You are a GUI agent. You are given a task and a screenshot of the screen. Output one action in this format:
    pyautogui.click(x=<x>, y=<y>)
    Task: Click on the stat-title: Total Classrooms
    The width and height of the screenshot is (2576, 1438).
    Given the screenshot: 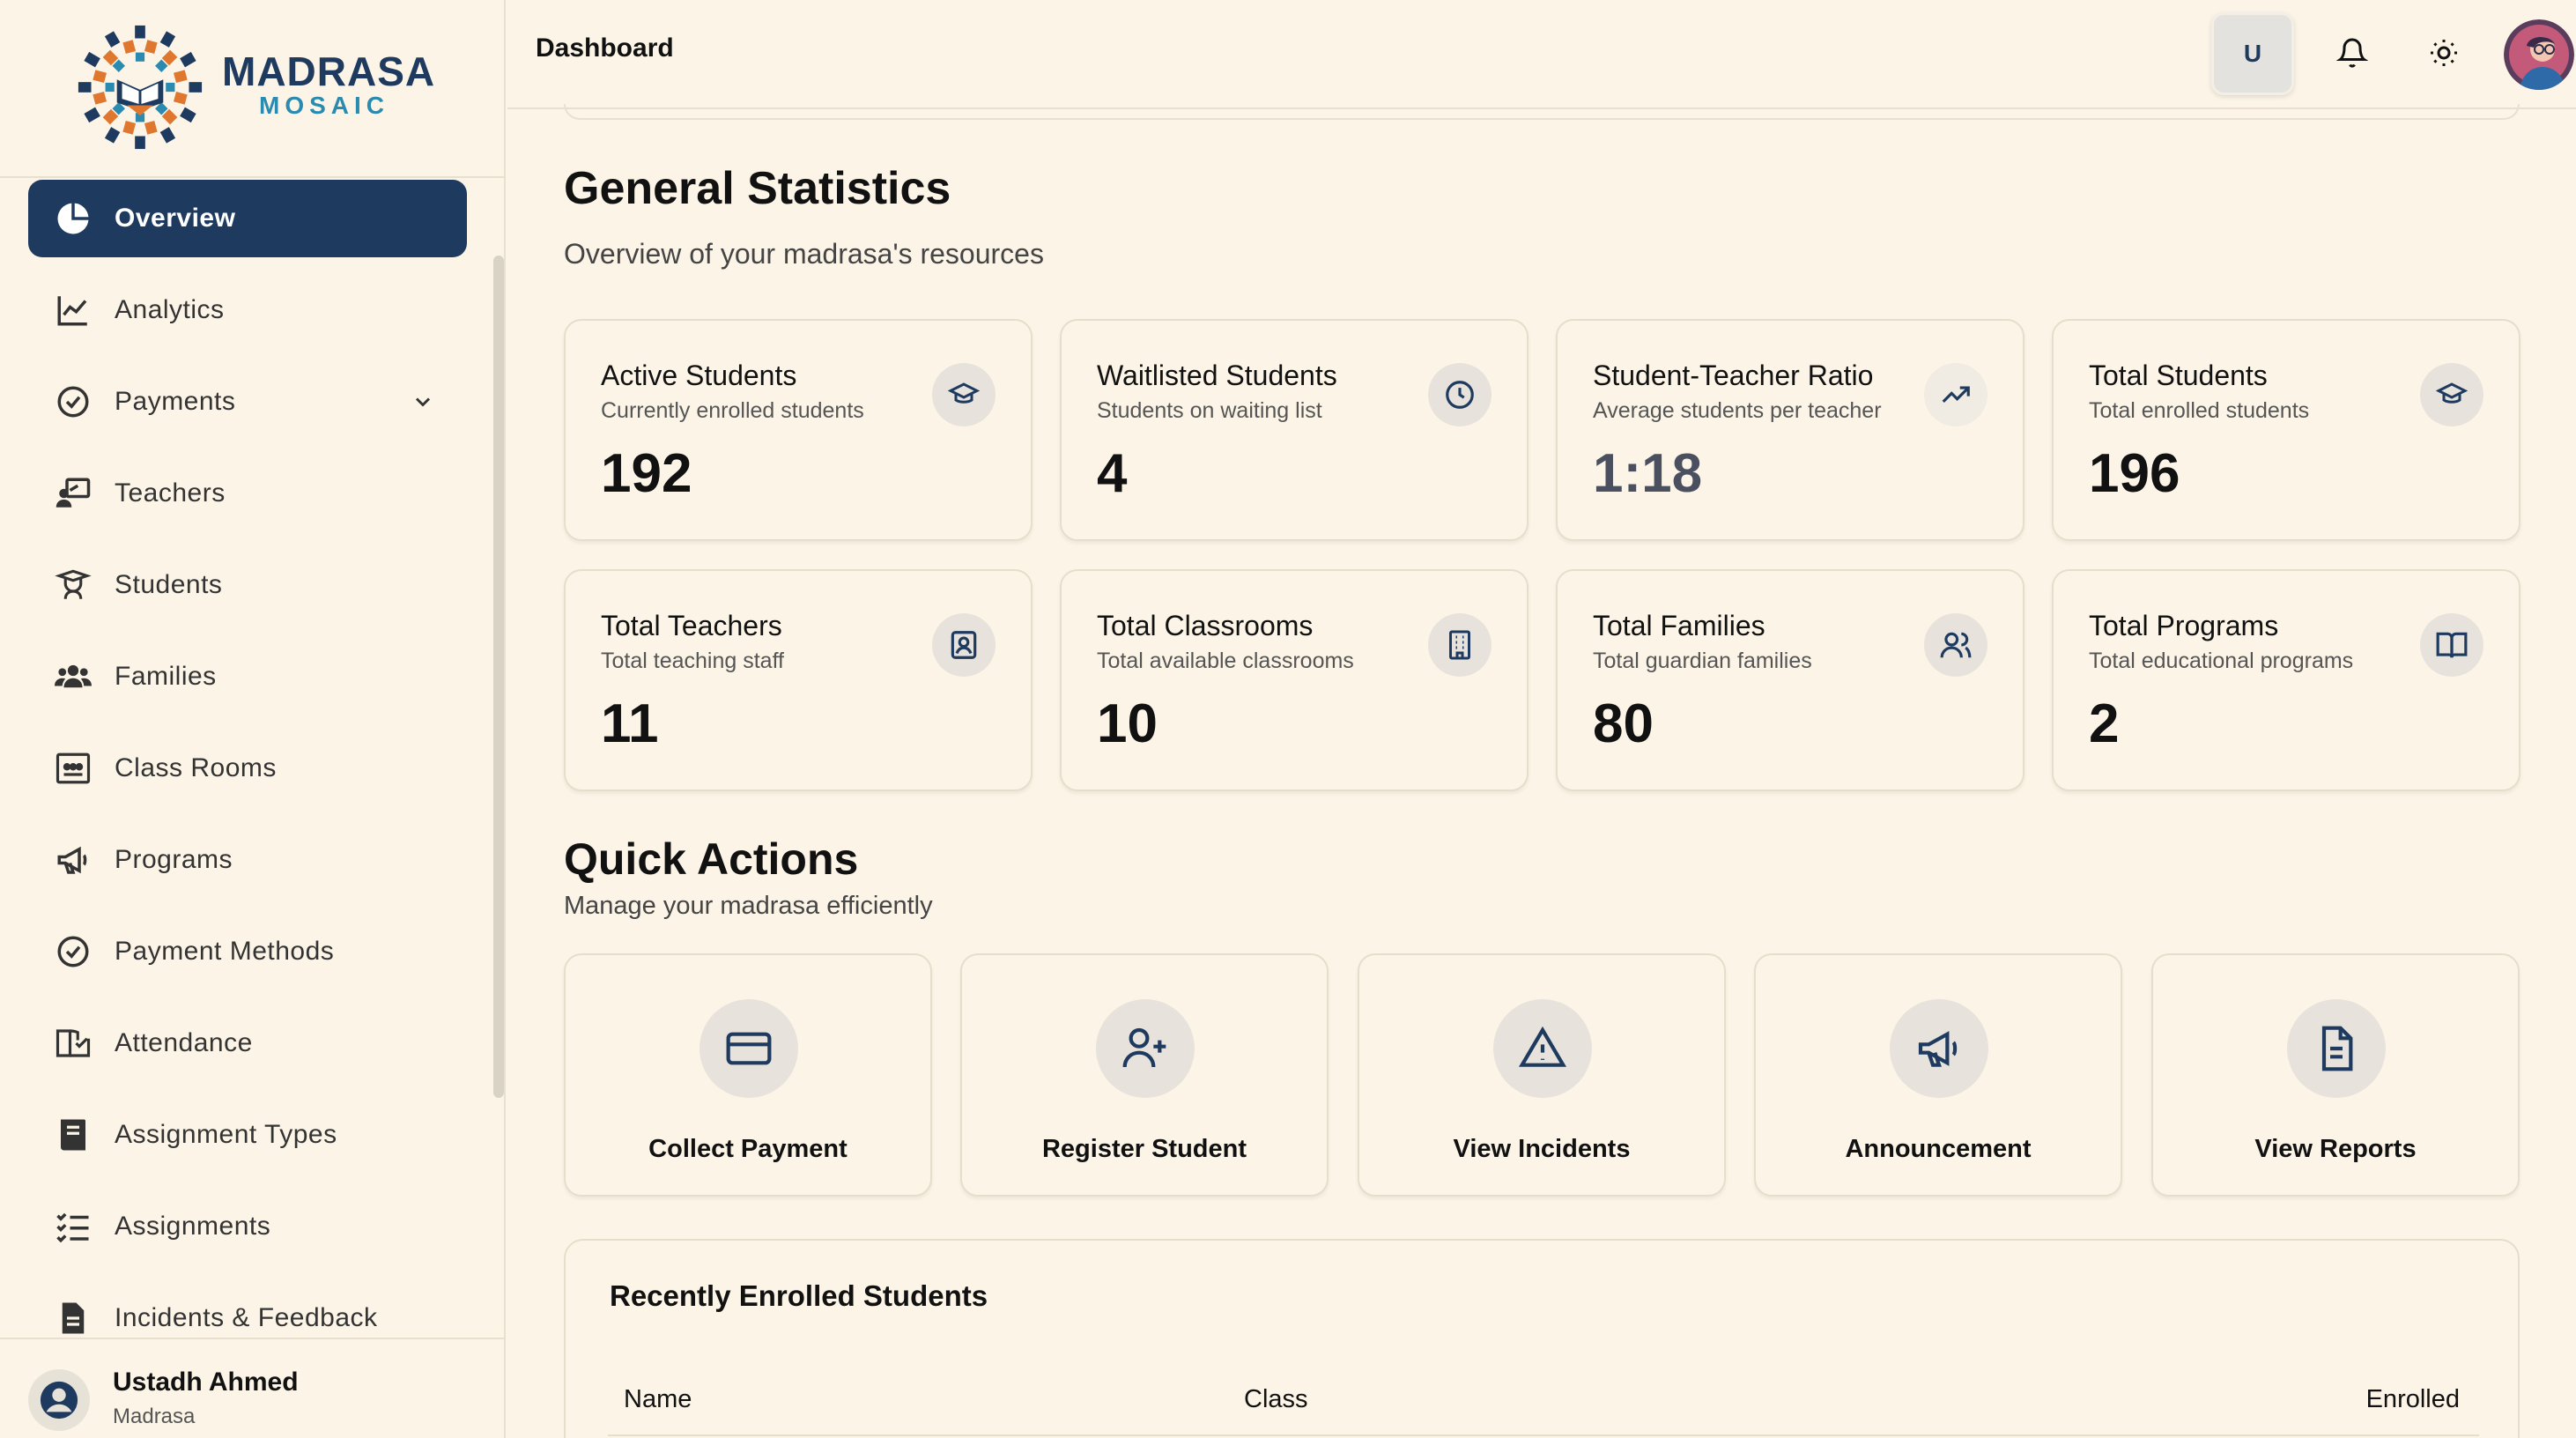 What is the action you would take?
    pyautogui.click(x=1206, y=625)
    